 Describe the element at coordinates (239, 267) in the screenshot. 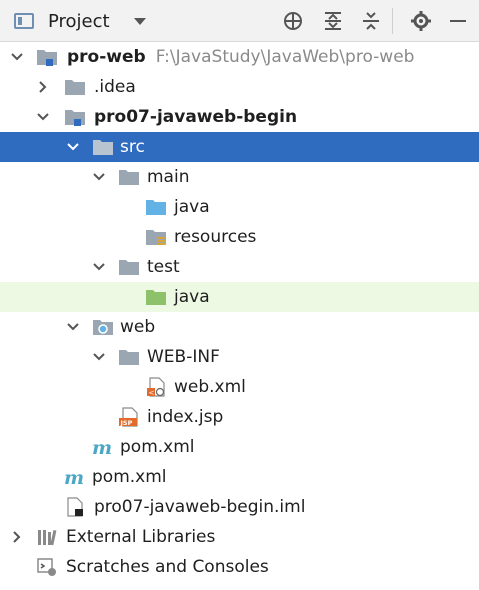

I see `tree-item-test: test` at that location.